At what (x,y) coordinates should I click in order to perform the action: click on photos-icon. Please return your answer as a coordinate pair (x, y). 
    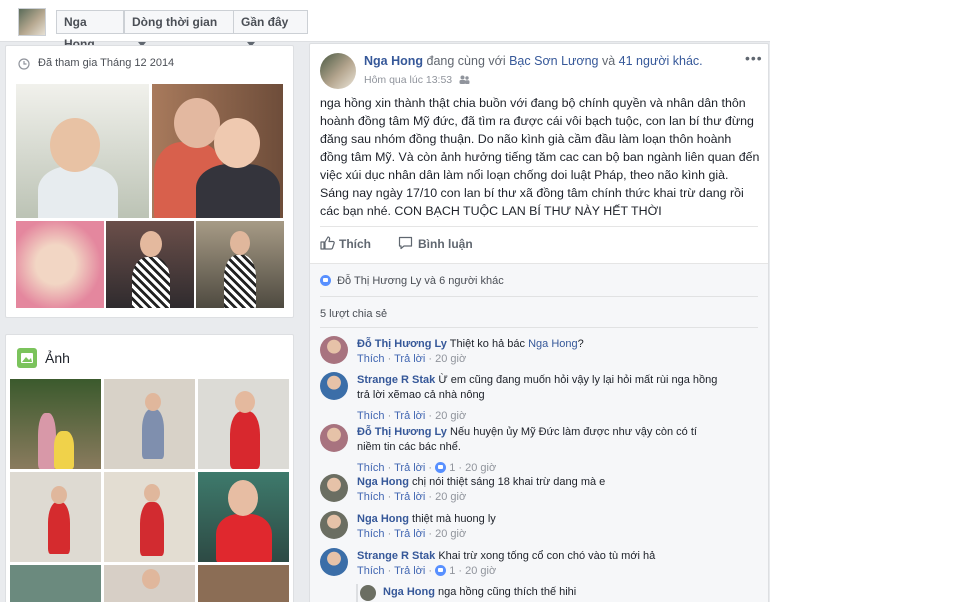
    Looking at the image, I should click on (27, 358).